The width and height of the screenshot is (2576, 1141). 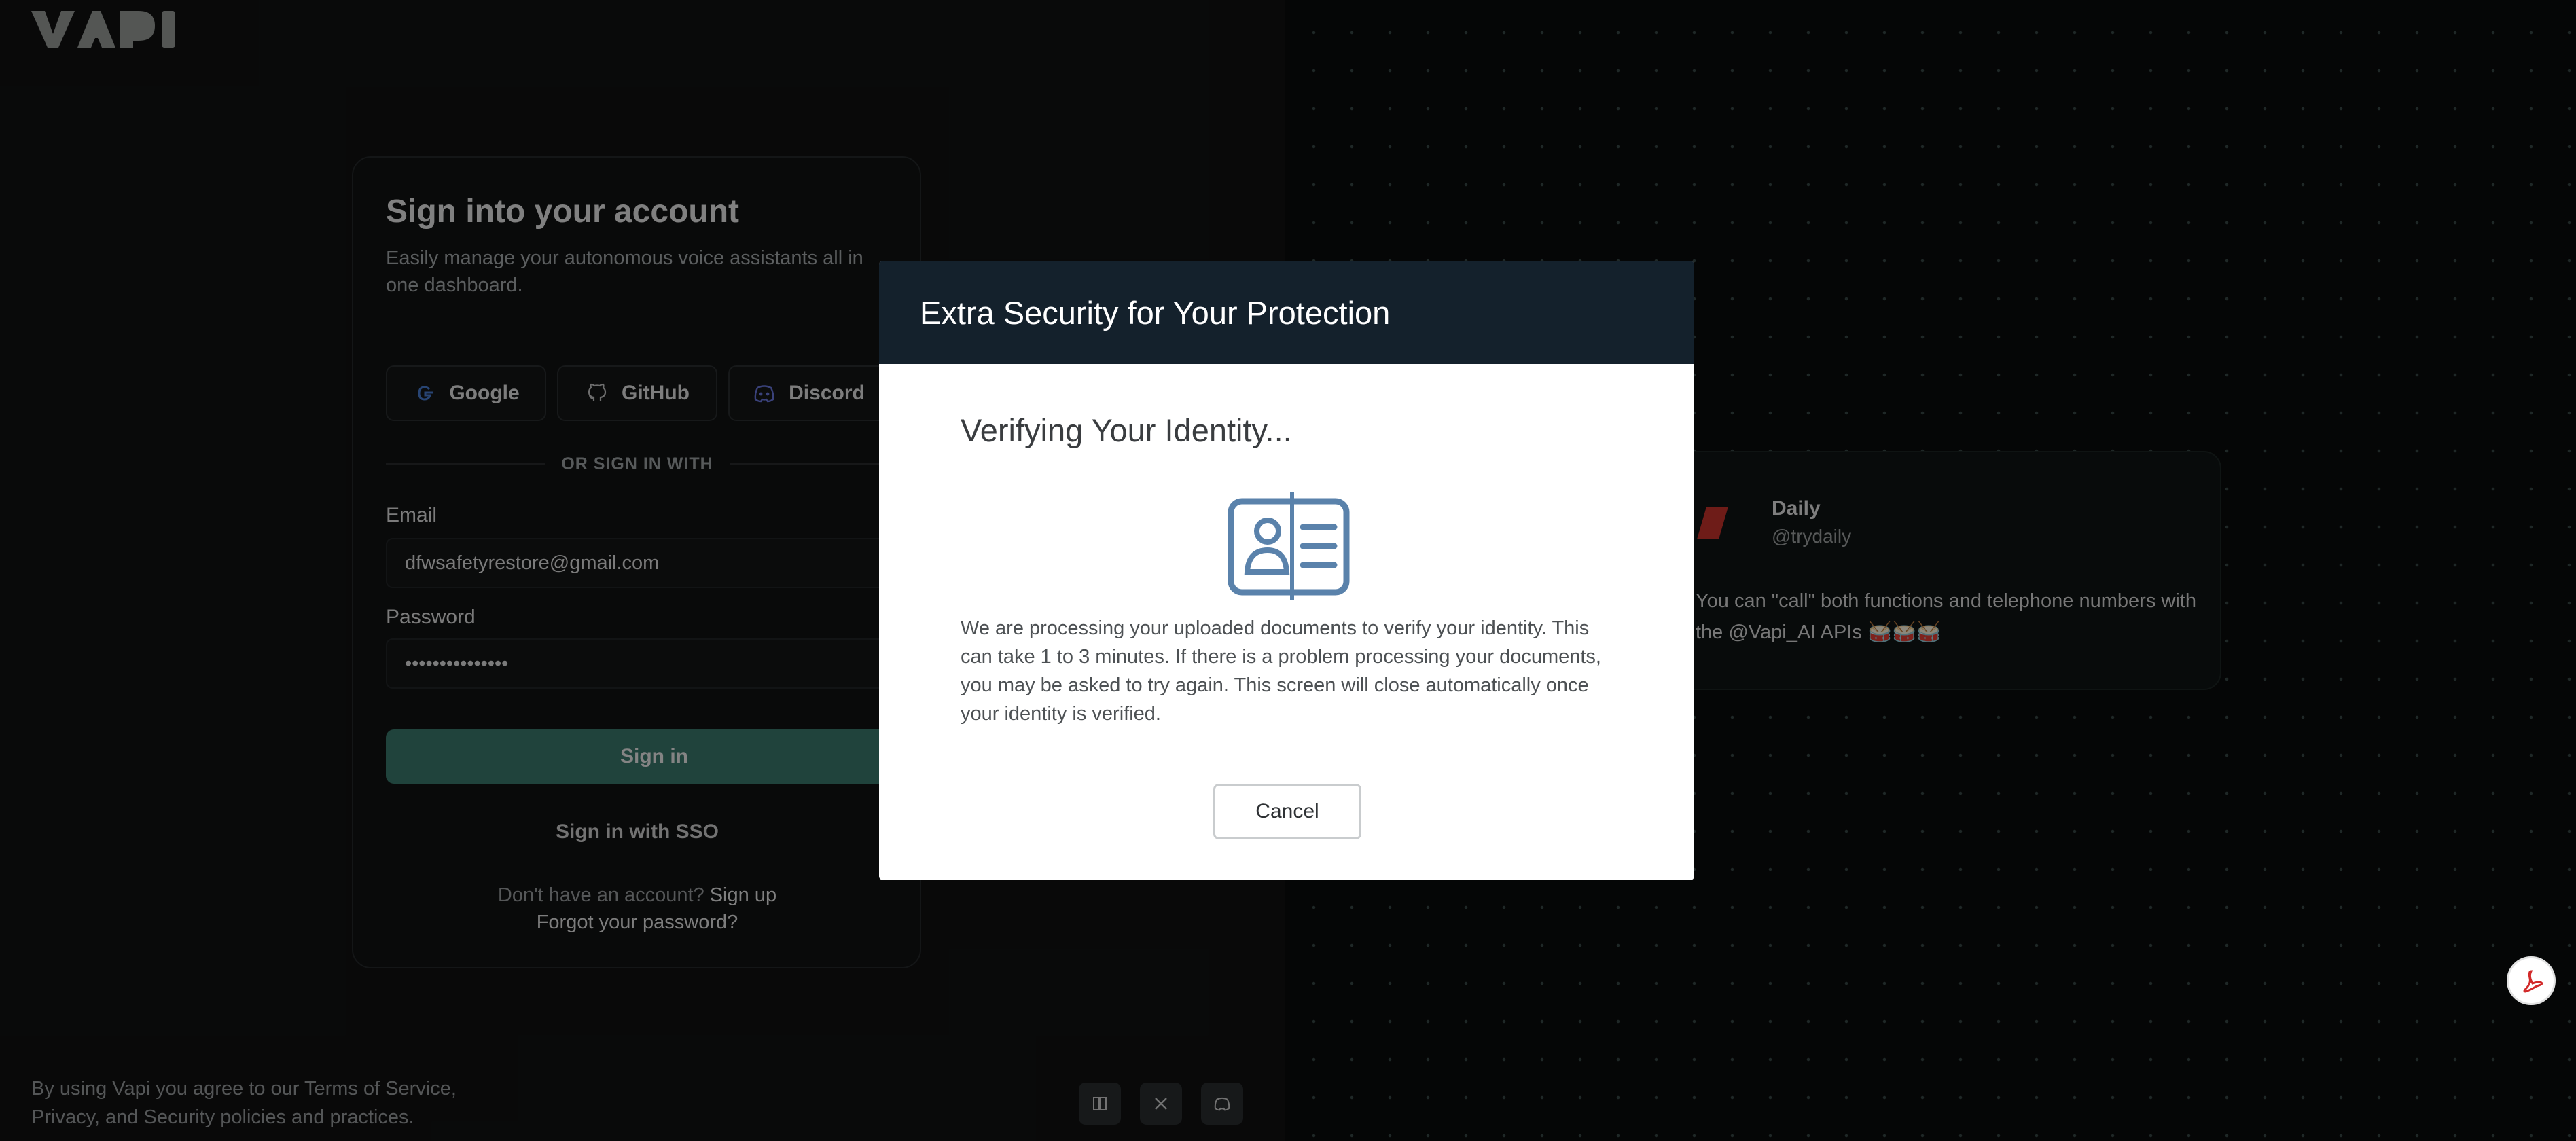 I want to click on id-card-icon, so click(x=1289, y=546).